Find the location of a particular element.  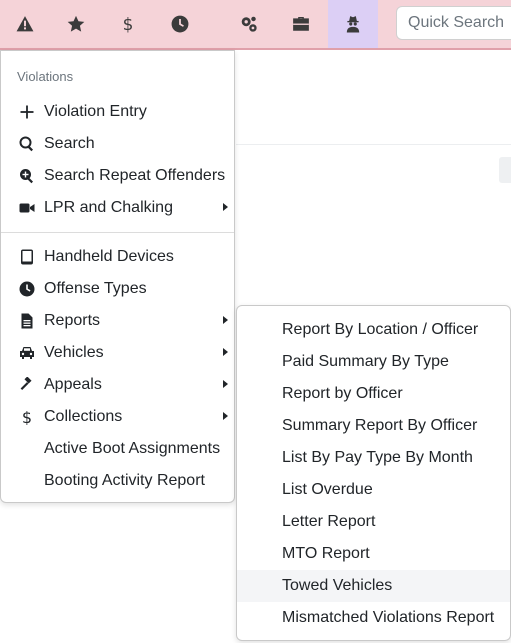

briefcase-icon is located at coordinates (301, 24).